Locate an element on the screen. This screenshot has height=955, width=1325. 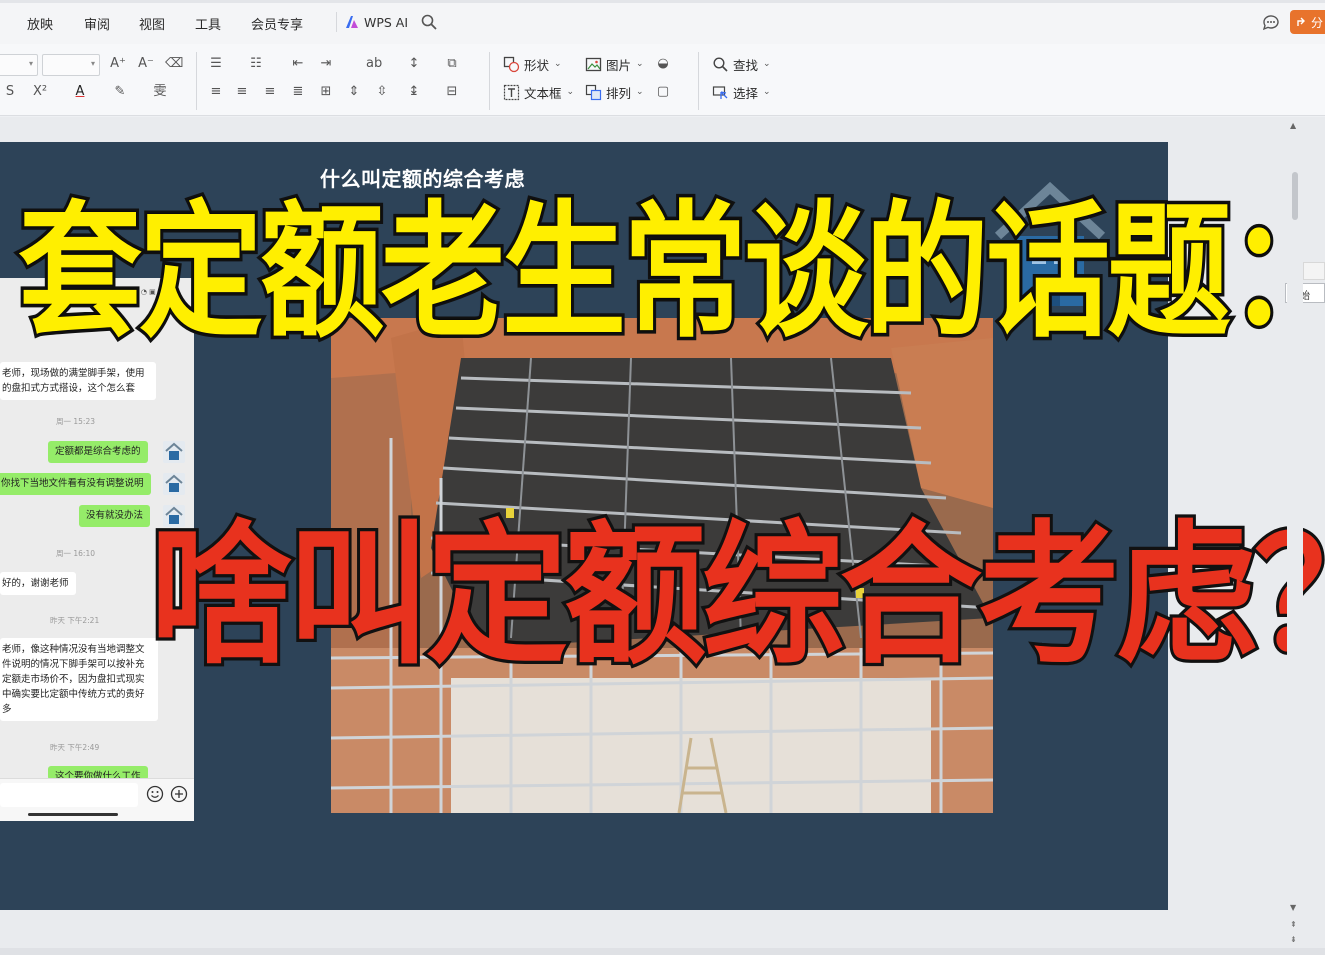
arrange-button: 排列 ⌄ is located at coordinates (614, 92).